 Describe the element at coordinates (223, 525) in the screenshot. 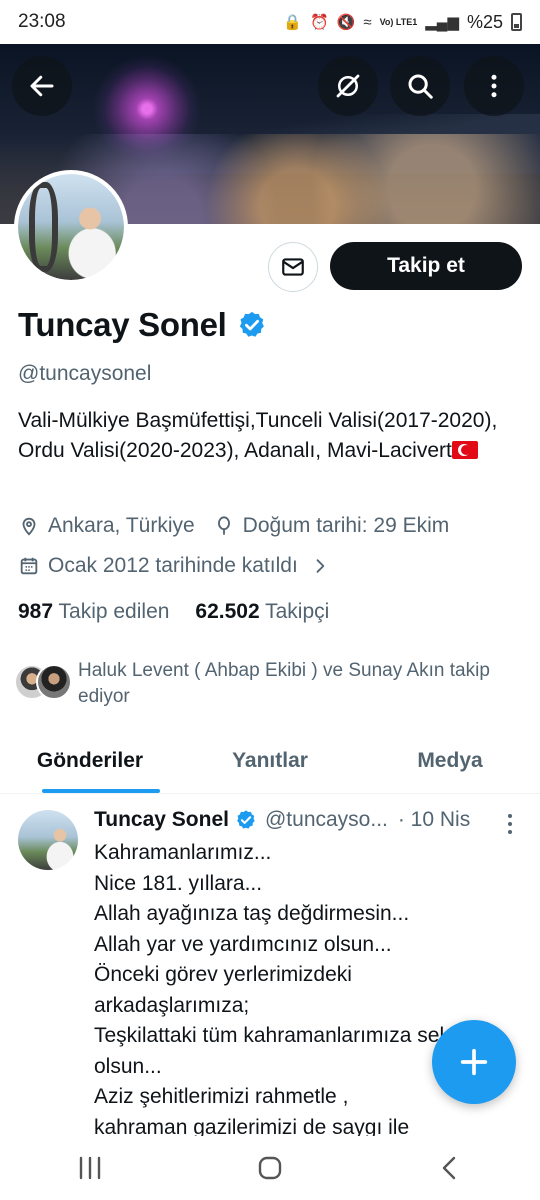

I see `balloon-icon` at that location.